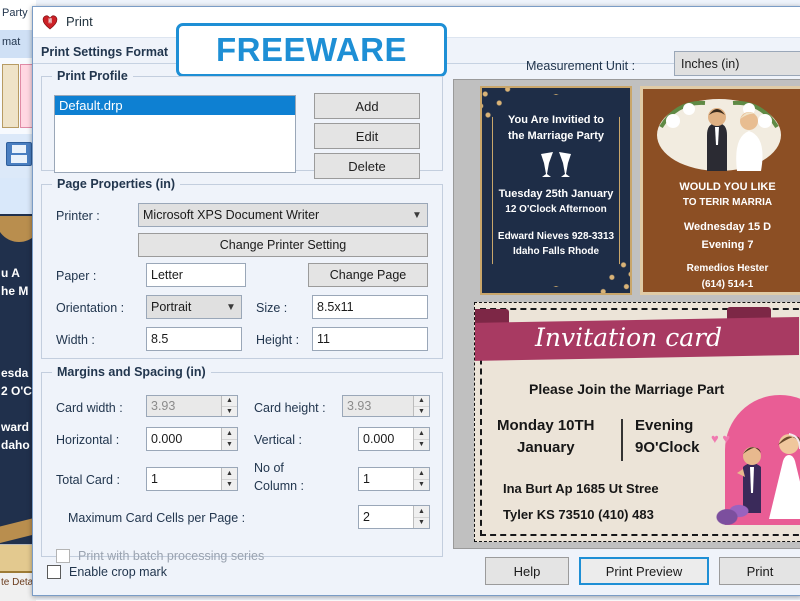  What do you see at coordinates (118, 572) in the screenshot?
I see `crop-mark-label: Enable crop mark` at bounding box center [118, 572].